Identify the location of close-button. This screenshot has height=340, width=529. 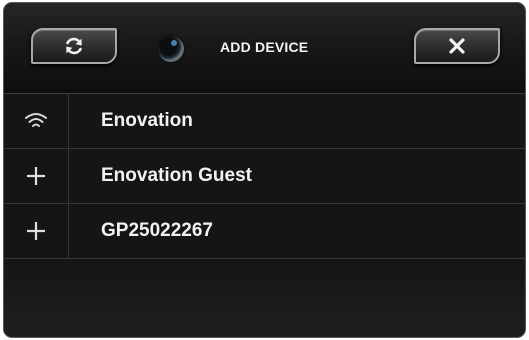
(457, 46).